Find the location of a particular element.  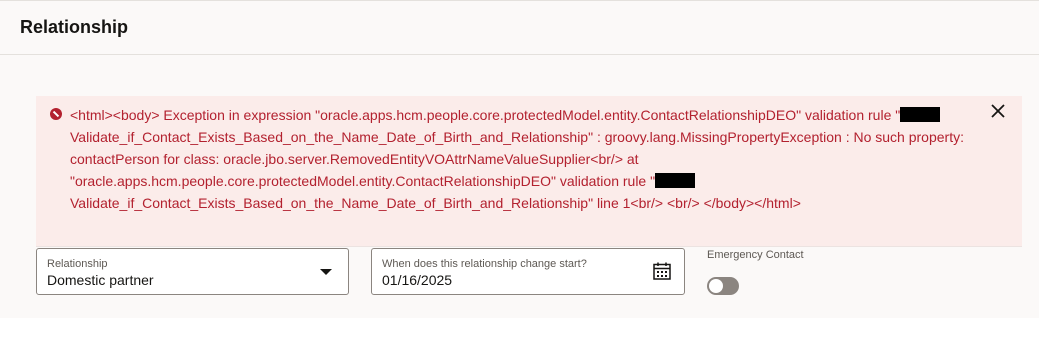

close-icon is located at coordinates (998, 111).